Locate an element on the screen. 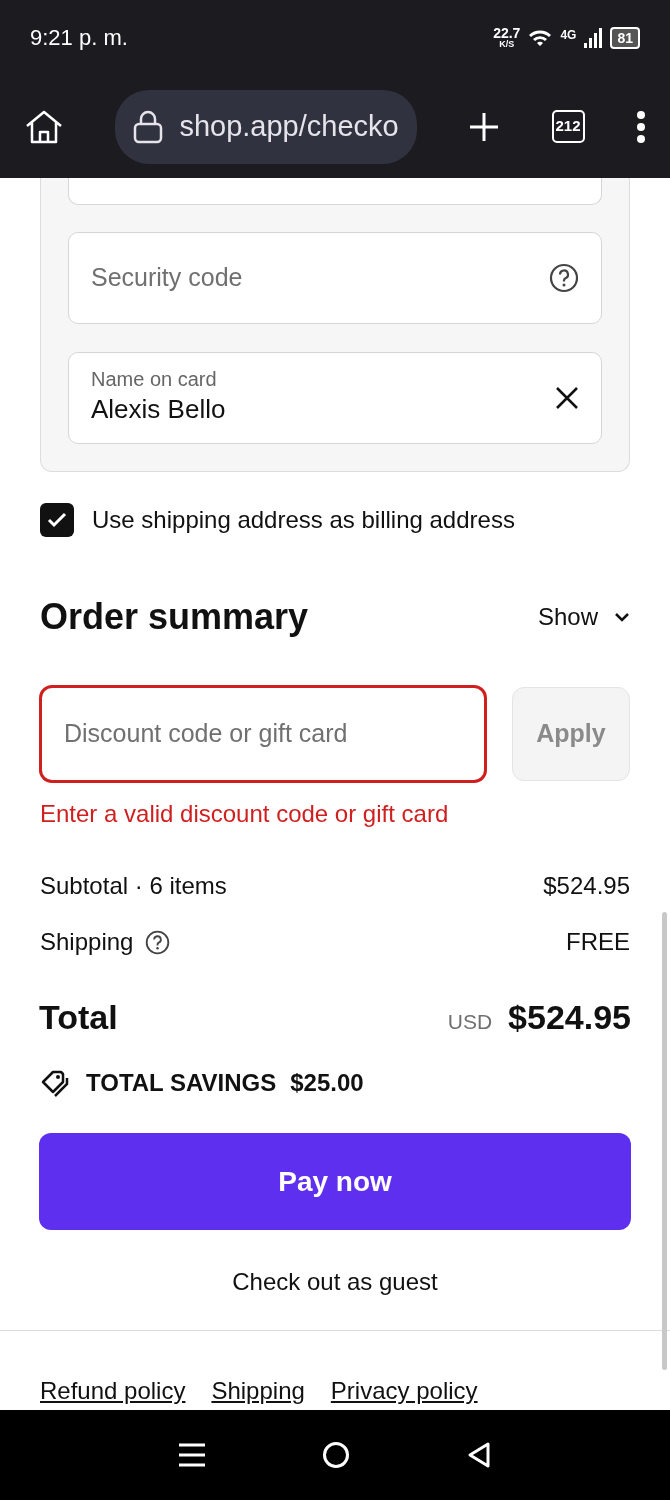 The image size is (670, 1500). network-type: 4G is located at coordinates (568, 35).